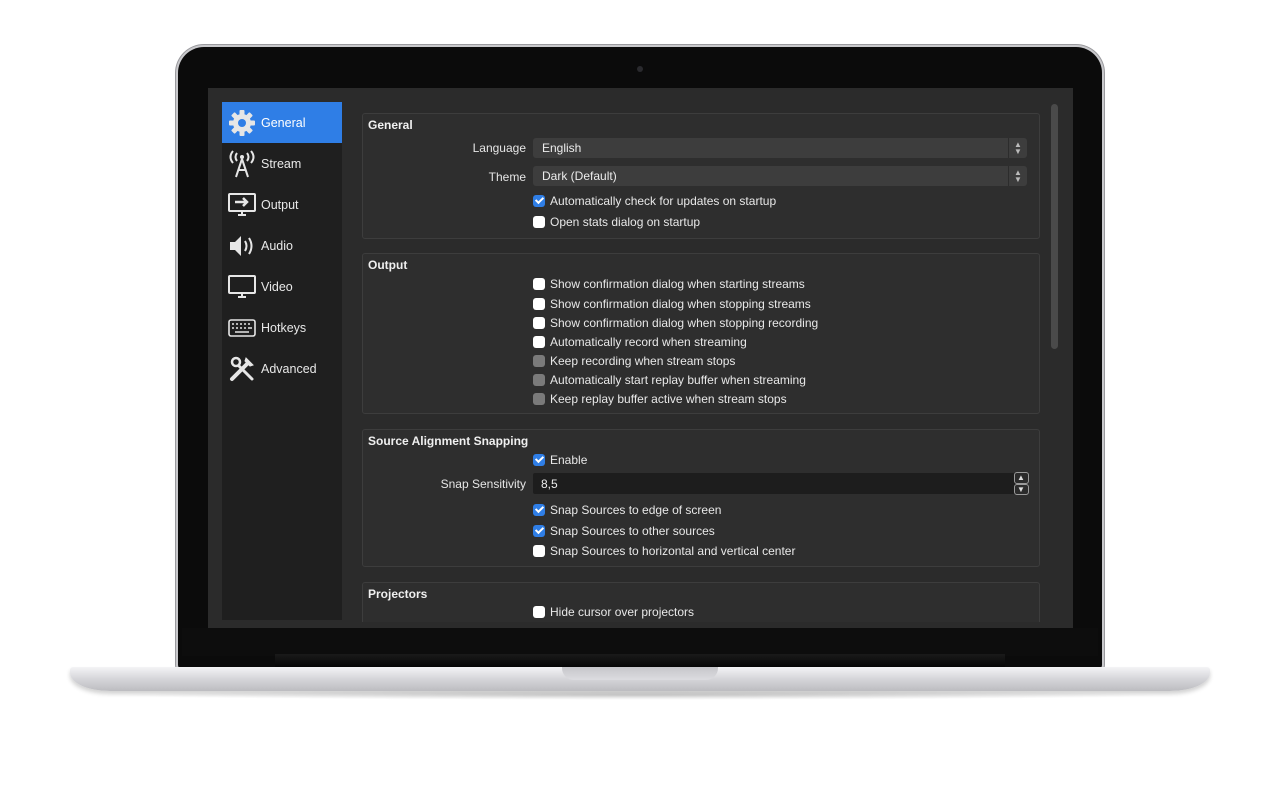  I want to click on snapping-enable-checkbox: Enable, so click(560, 460).